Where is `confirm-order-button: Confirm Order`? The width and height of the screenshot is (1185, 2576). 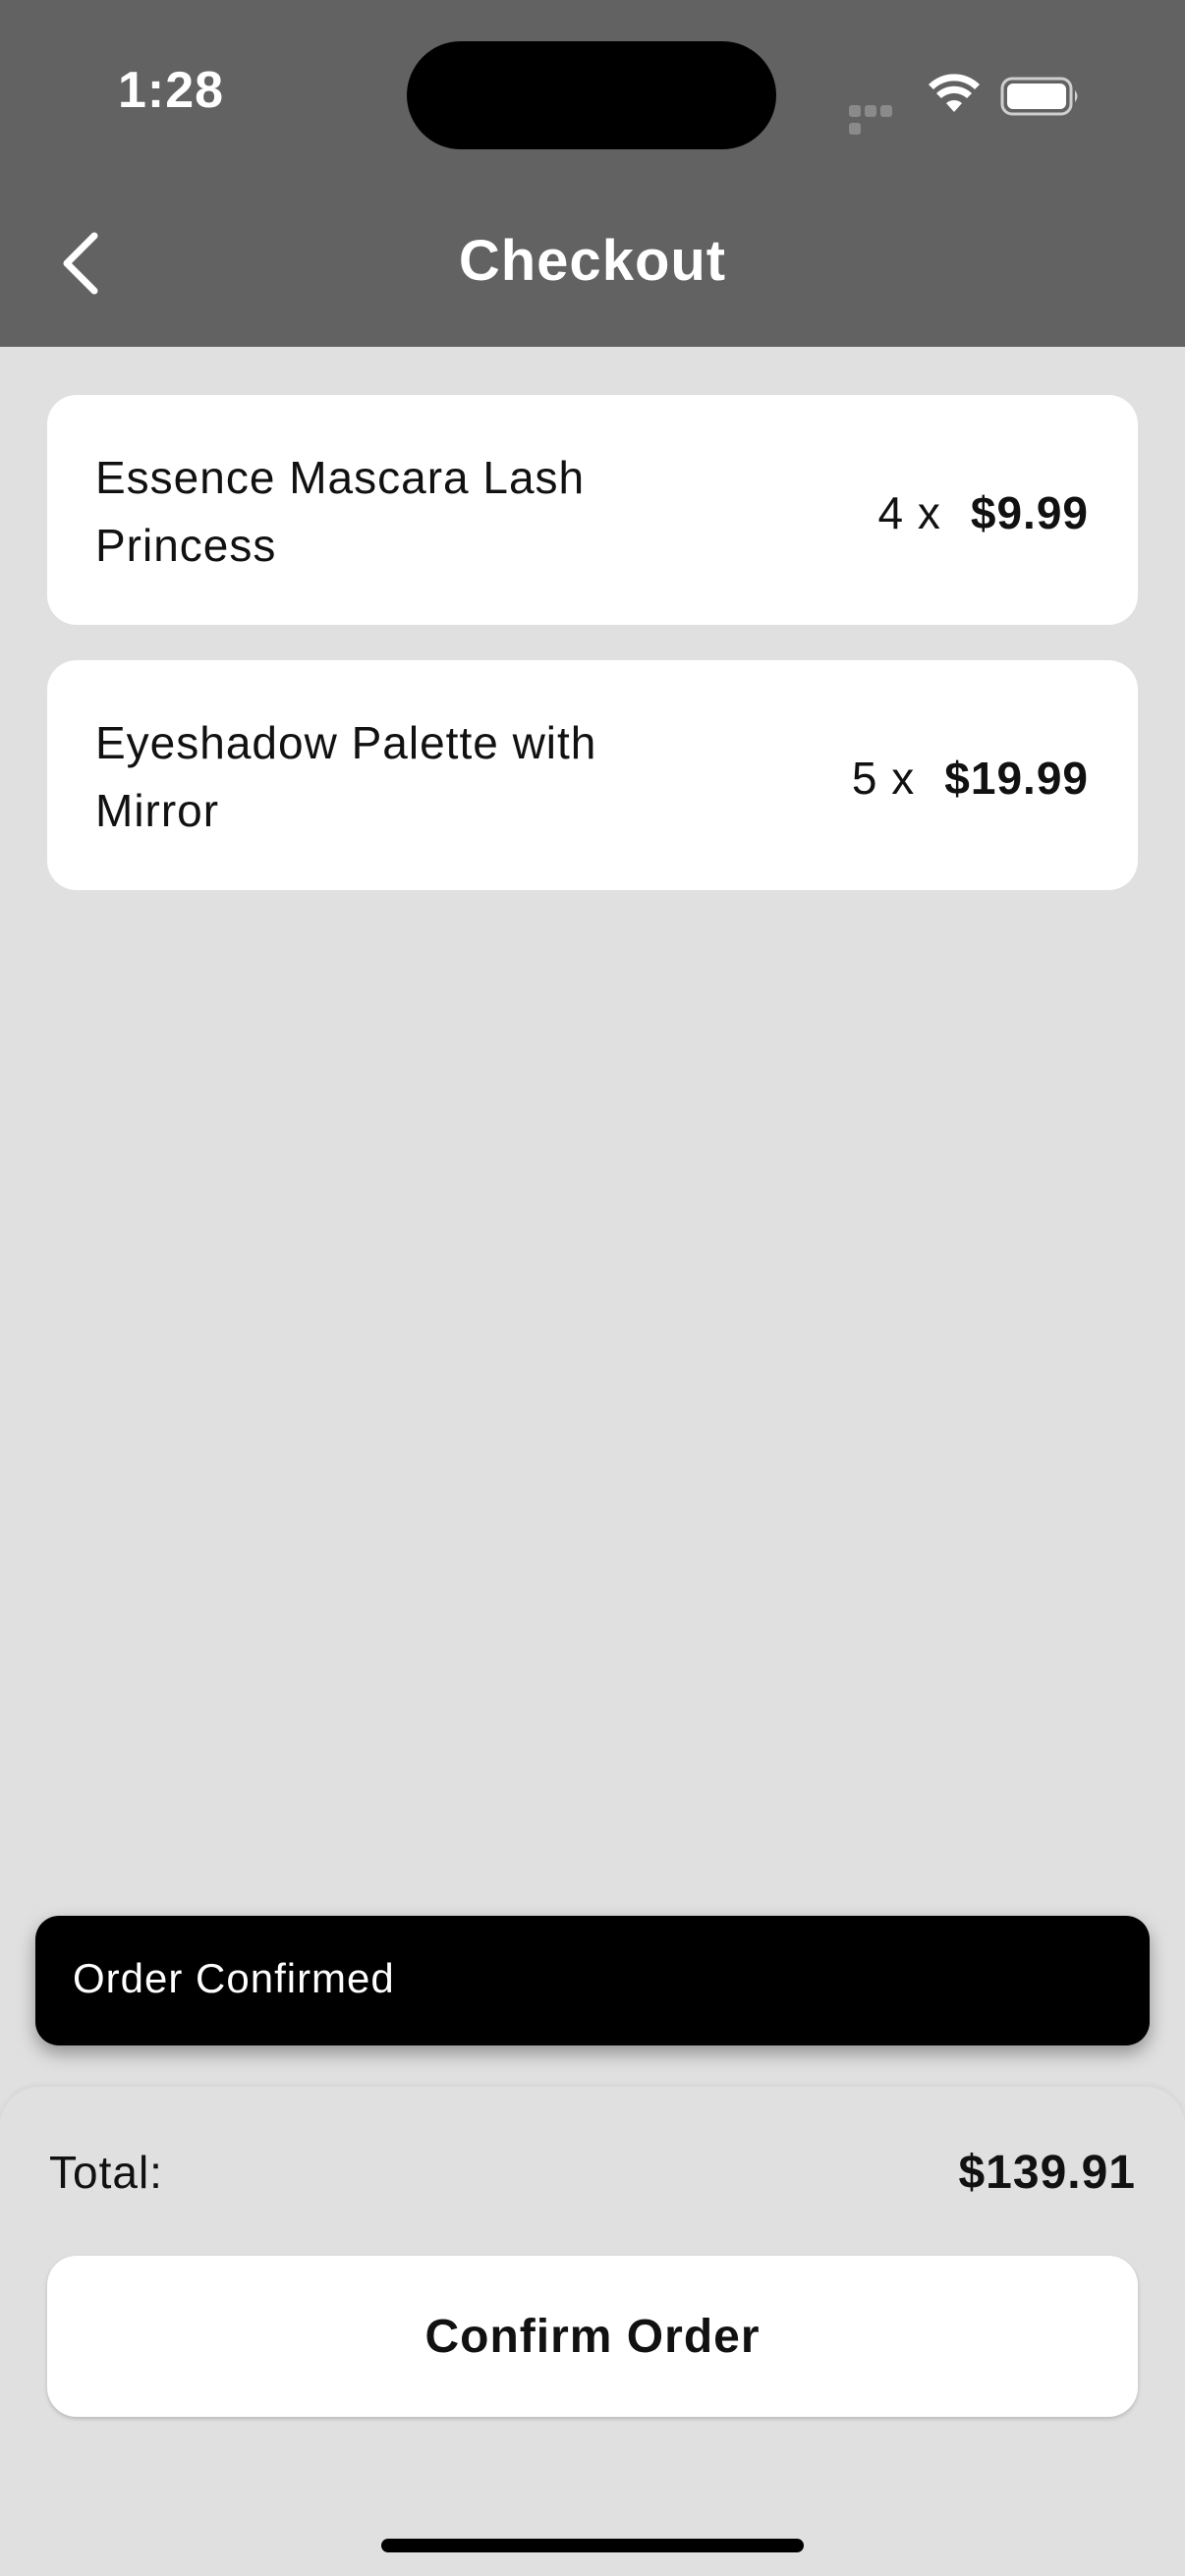
confirm-order-button: Confirm Order is located at coordinates (592, 2336).